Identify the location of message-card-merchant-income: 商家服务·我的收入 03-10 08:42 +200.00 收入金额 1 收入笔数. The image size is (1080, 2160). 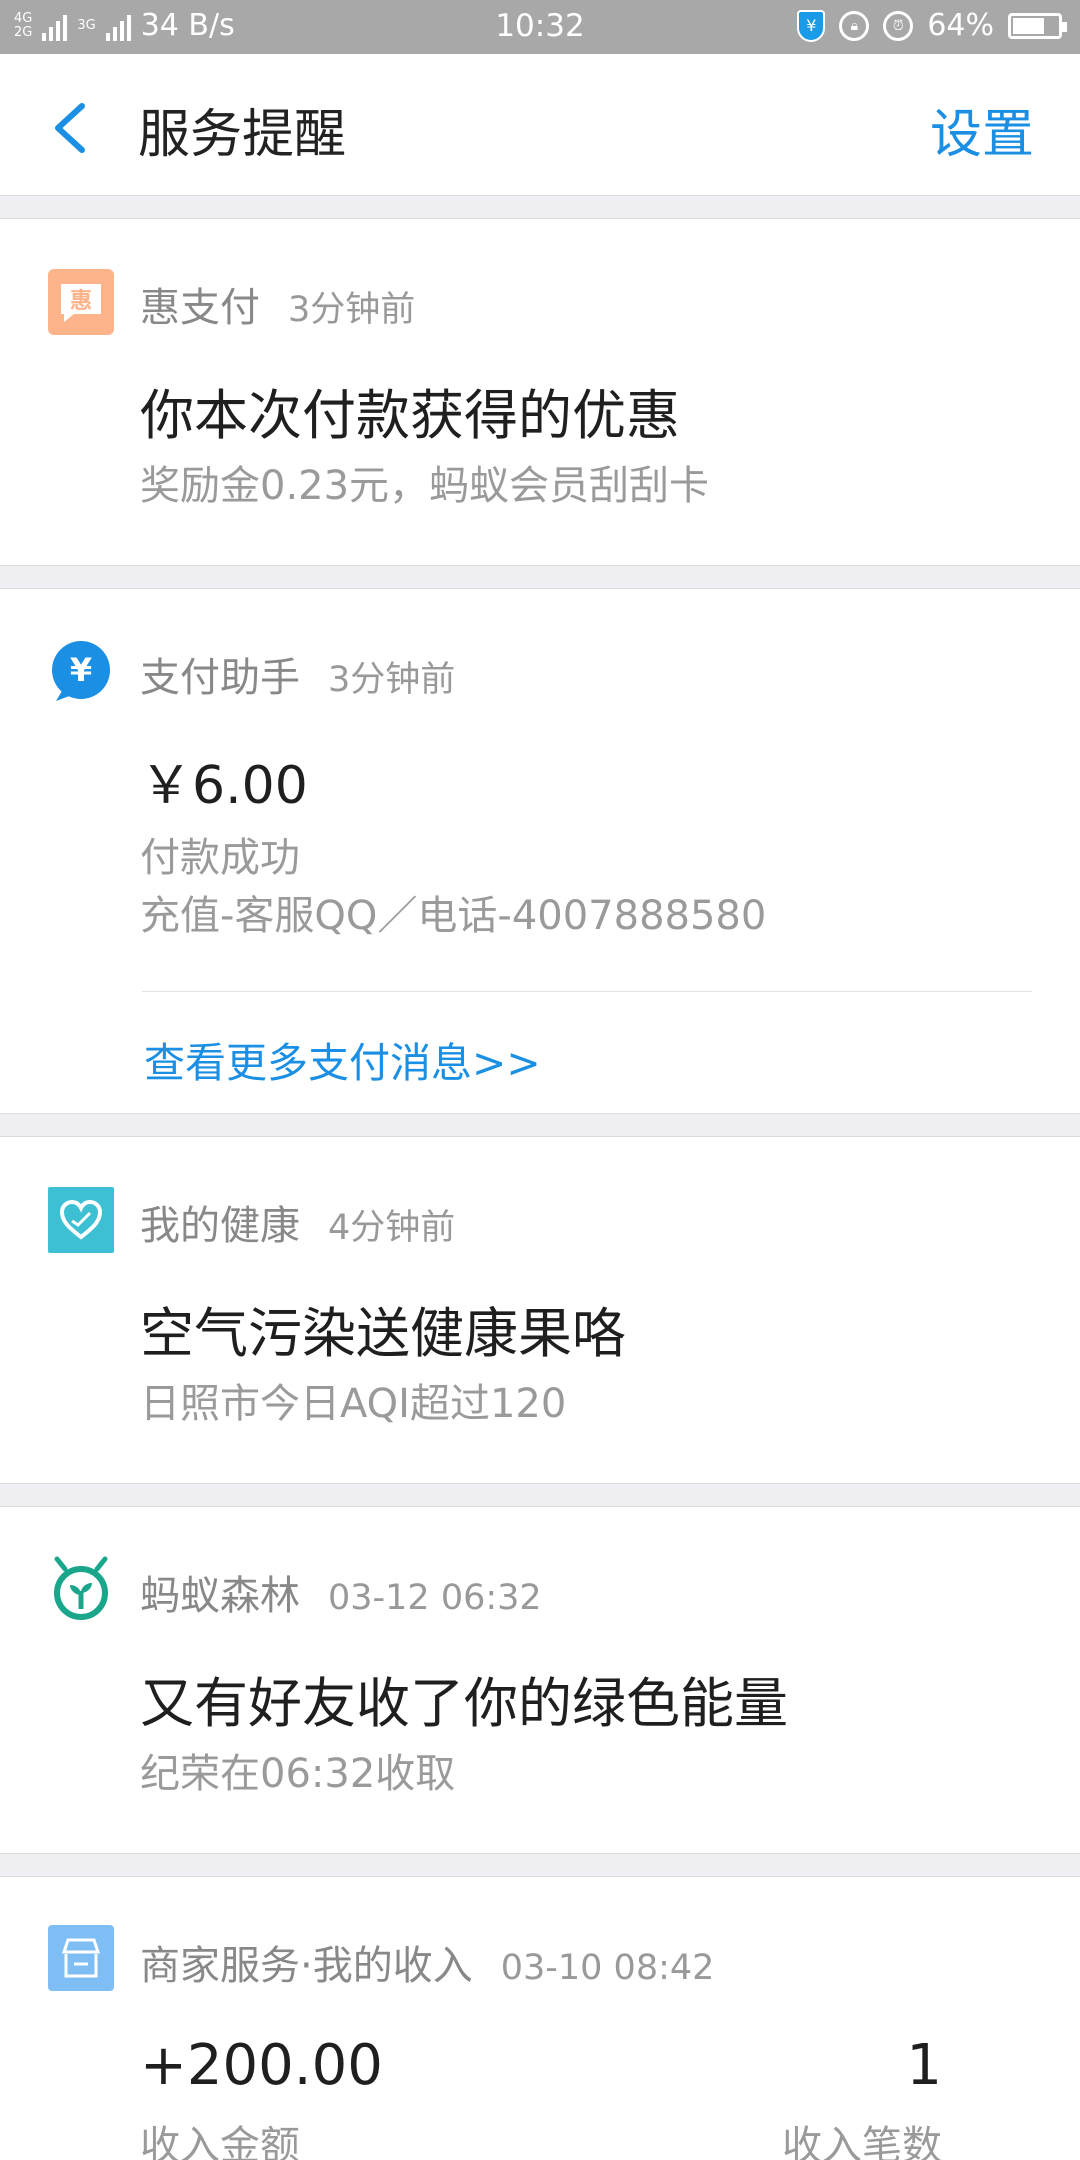
(540, 2018).